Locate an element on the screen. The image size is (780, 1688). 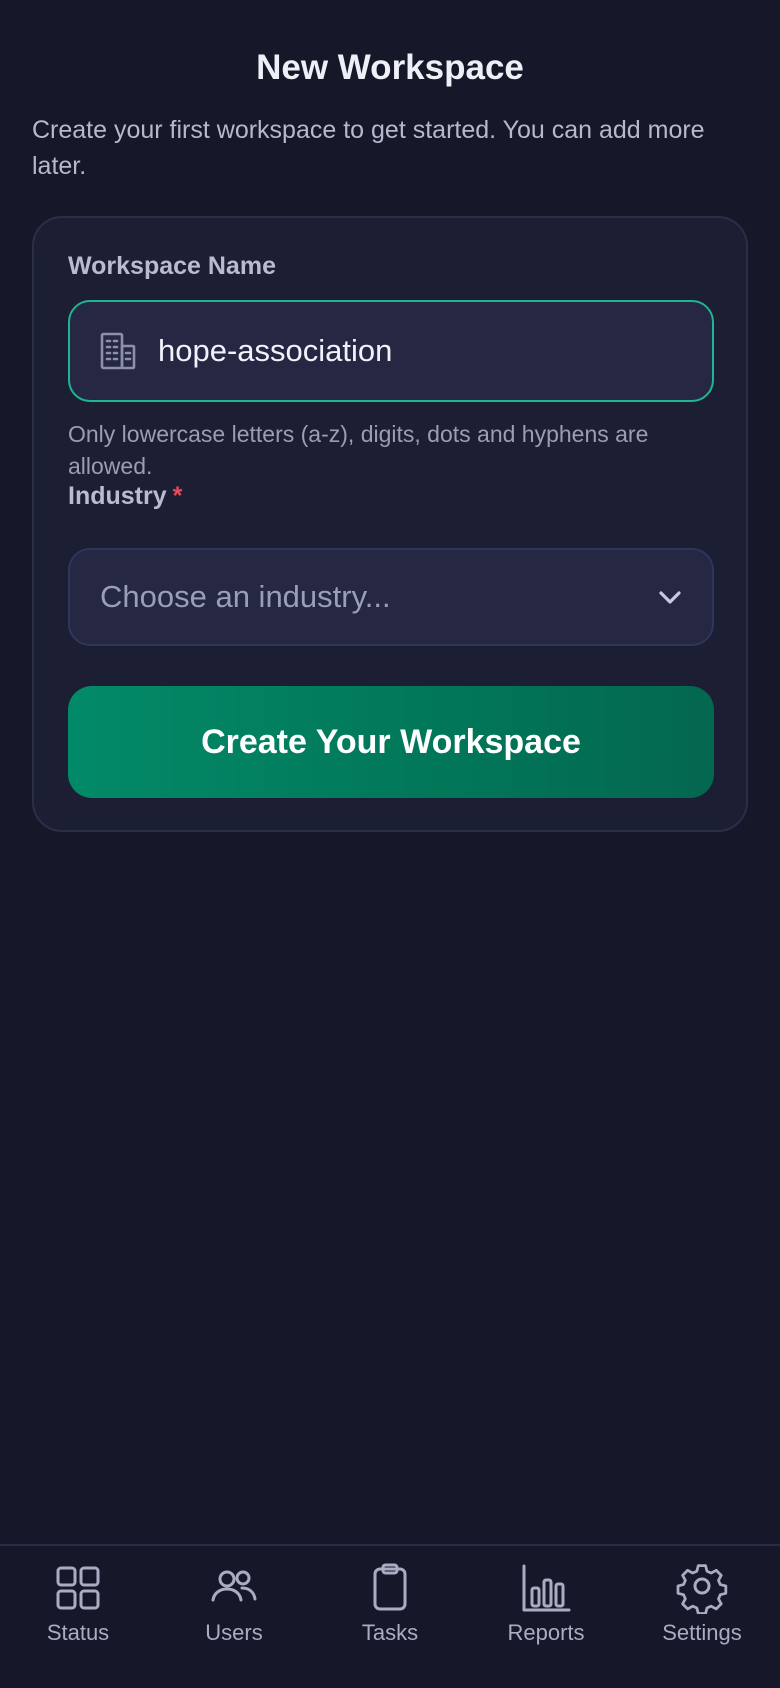
tab-settings-label: Settings is located at coordinates (702, 1632).